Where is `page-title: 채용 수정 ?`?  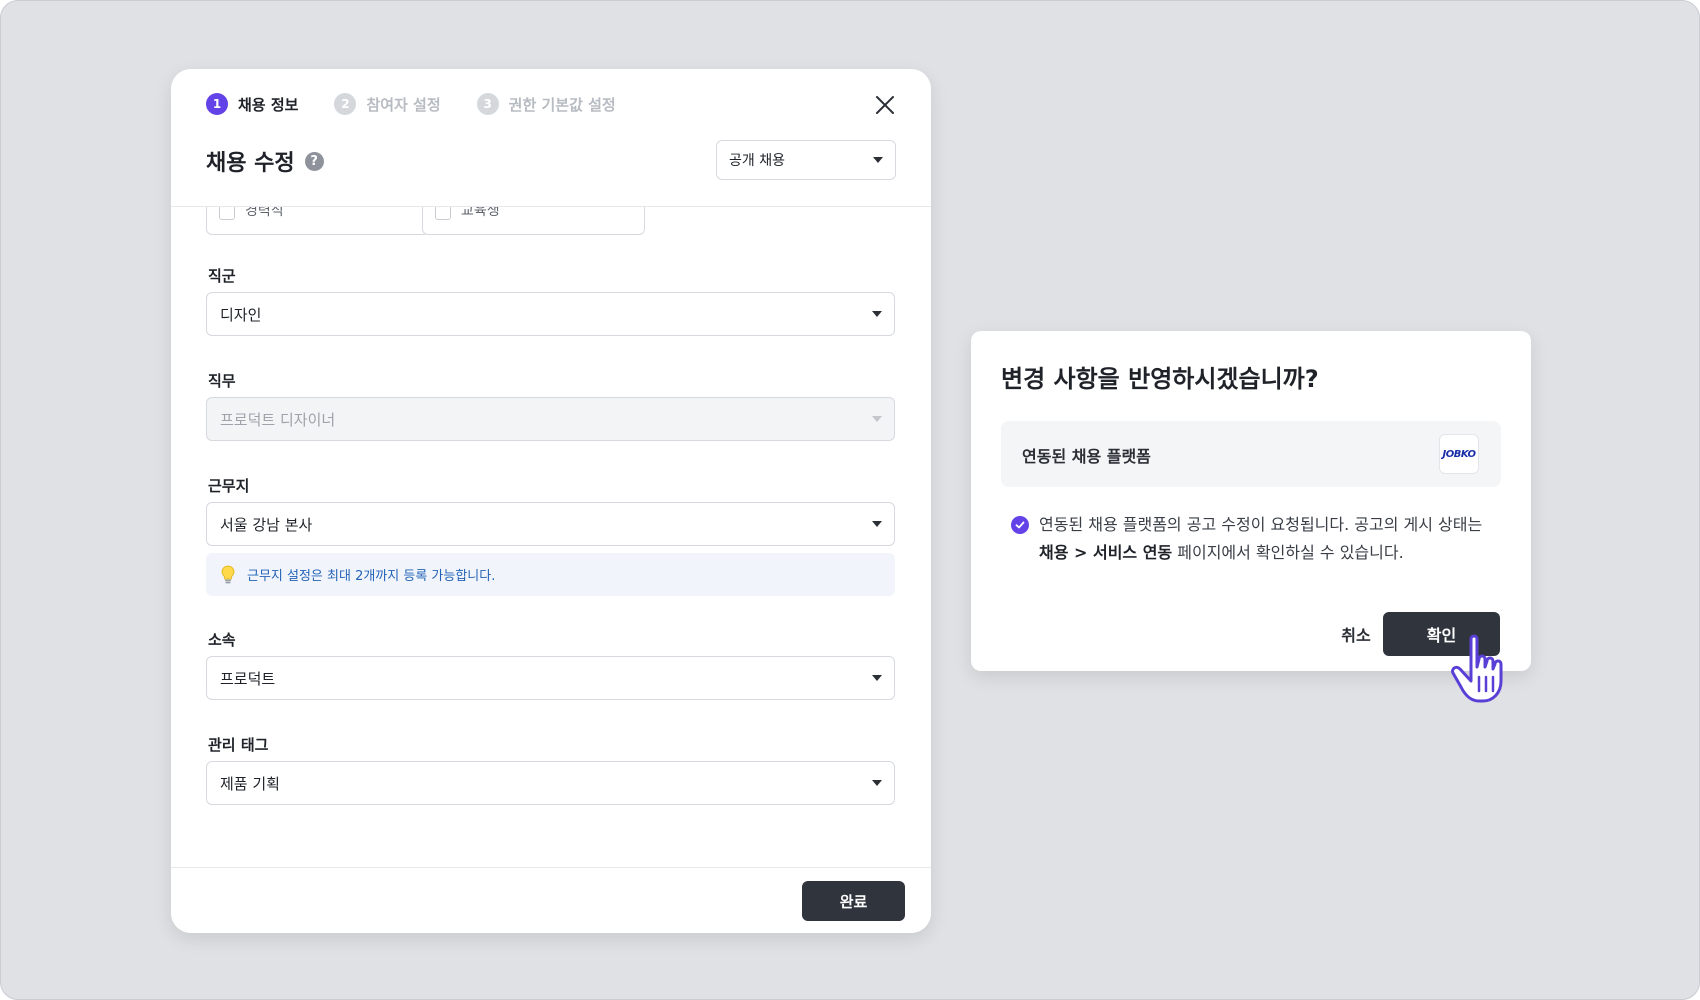 page-title: 채용 수정 ? is located at coordinates (265, 161).